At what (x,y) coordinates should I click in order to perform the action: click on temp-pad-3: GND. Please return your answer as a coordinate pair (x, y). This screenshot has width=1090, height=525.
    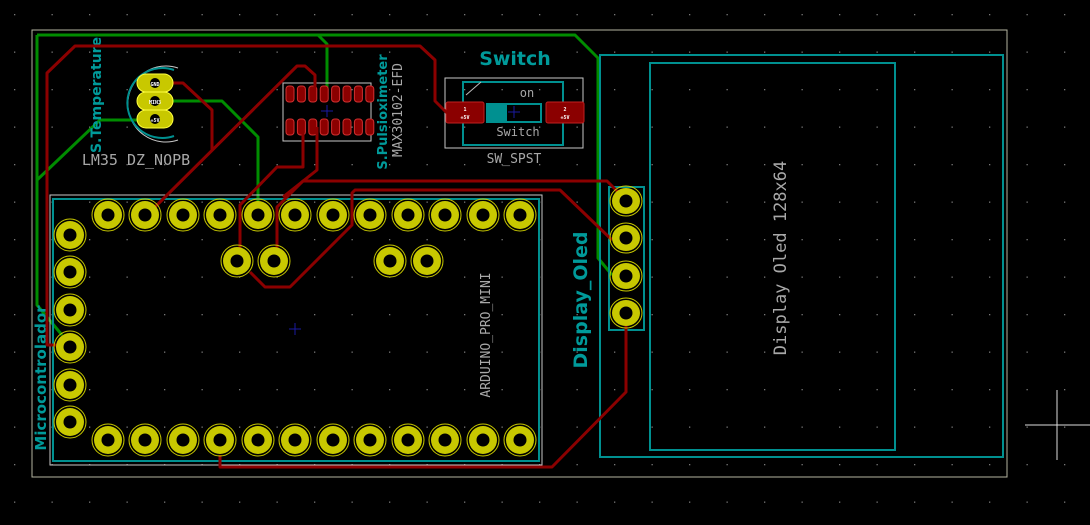
    Looking at the image, I should click on (155, 83).